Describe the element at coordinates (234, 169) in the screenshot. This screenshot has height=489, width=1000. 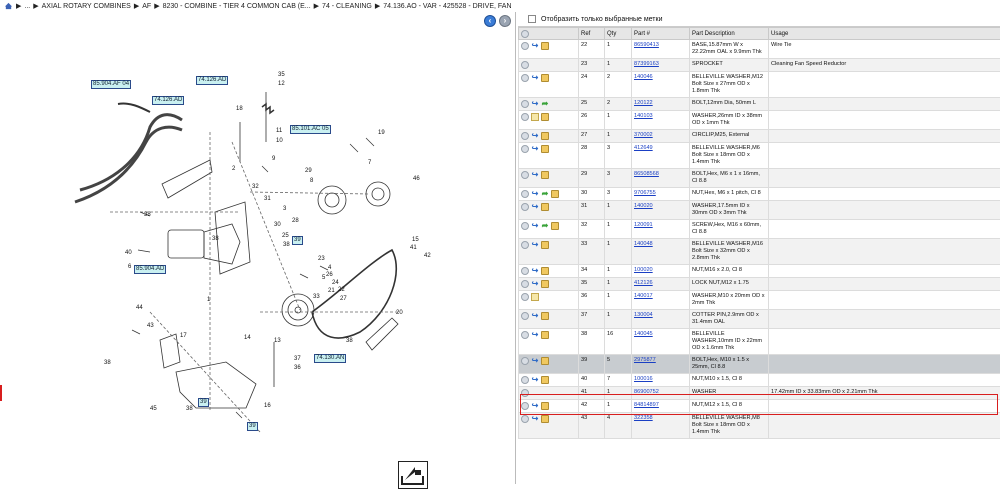
I see `callout-2: 2` at that location.